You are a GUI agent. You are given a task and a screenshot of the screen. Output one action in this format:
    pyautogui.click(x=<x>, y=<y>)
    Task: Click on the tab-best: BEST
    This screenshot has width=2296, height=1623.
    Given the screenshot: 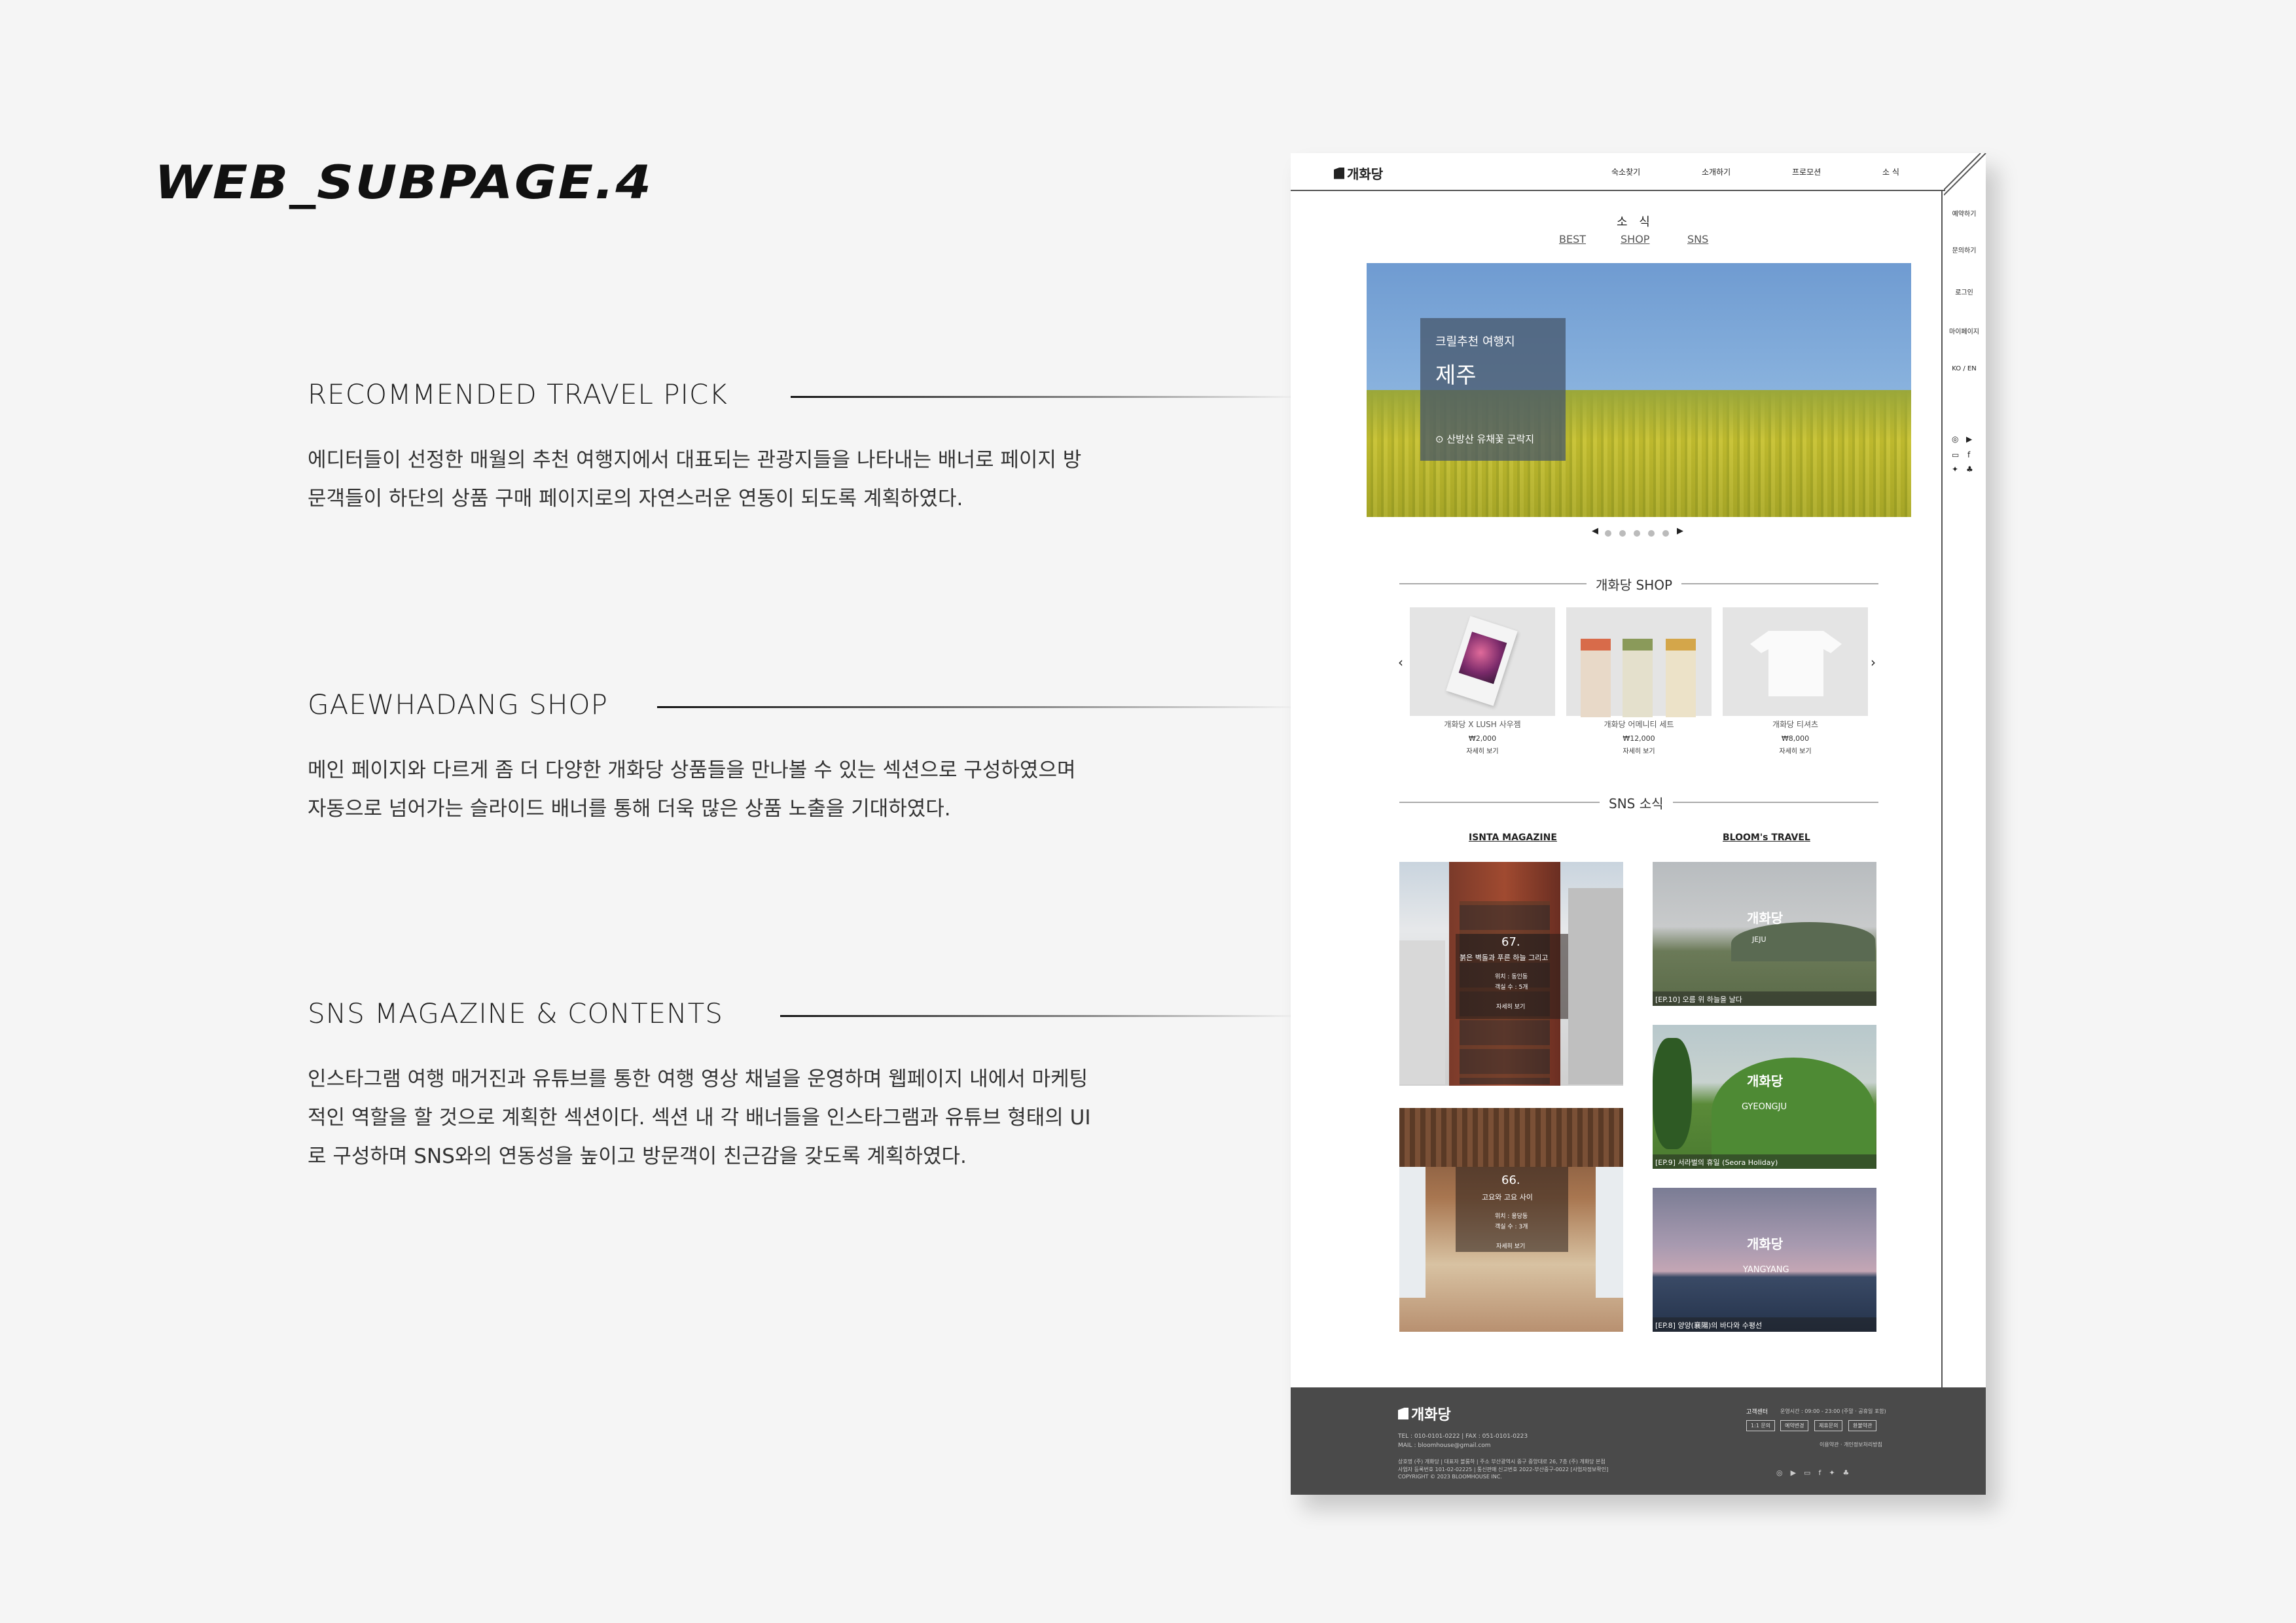 What is the action you would take?
    pyautogui.click(x=1572, y=239)
    